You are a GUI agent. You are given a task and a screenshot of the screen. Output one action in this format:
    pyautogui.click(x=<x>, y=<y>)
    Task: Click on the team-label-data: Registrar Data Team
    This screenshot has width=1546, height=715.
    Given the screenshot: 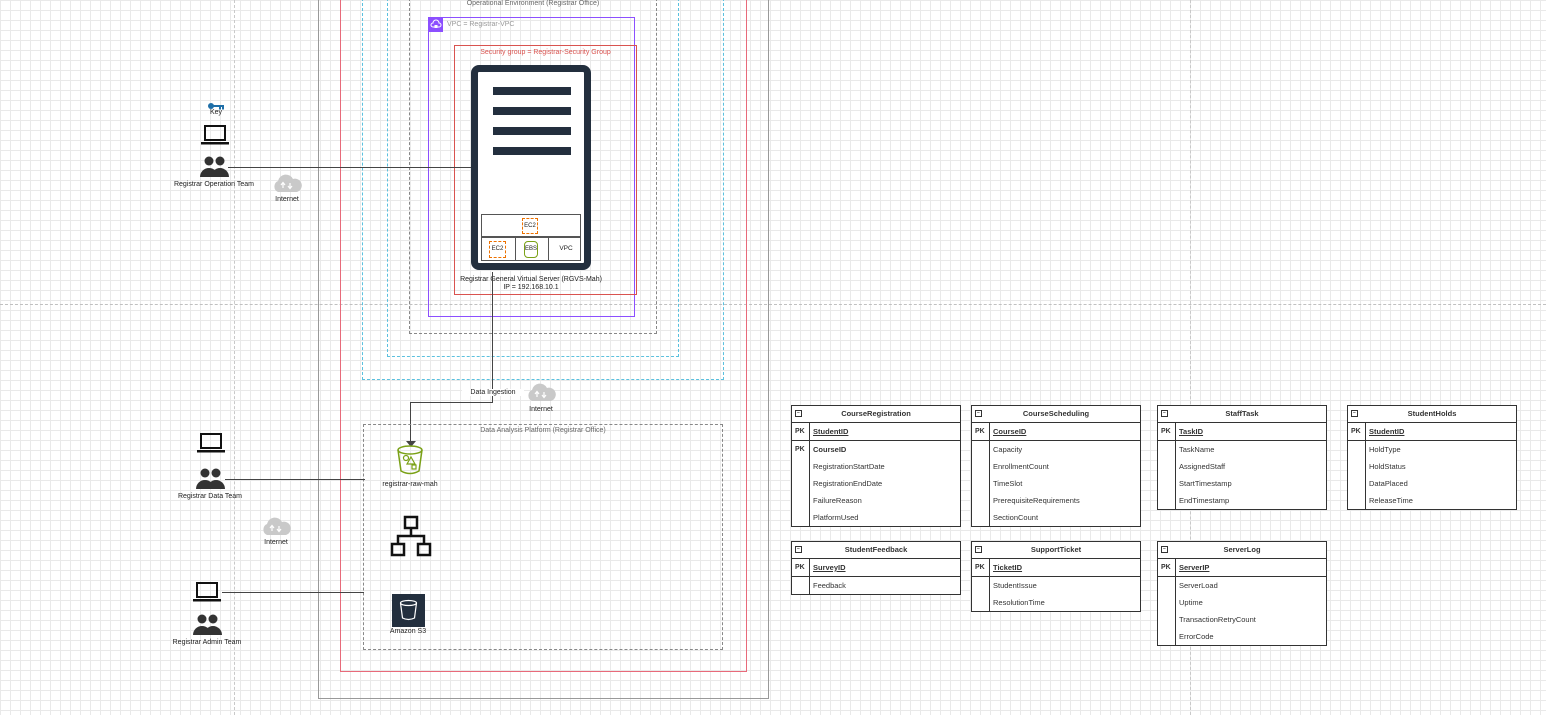 What is the action you would take?
    pyautogui.click(x=210, y=496)
    